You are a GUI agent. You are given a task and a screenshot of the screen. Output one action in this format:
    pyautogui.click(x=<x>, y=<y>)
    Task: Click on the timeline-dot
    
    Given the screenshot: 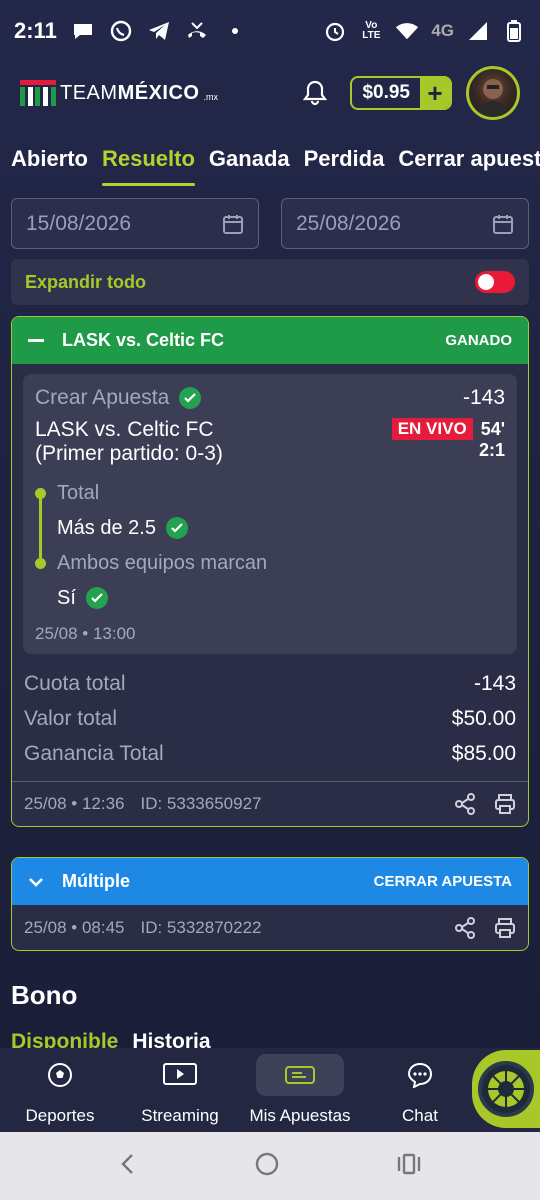 What is the action you would take?
    pyautogui.click(x=40, y=493)
    